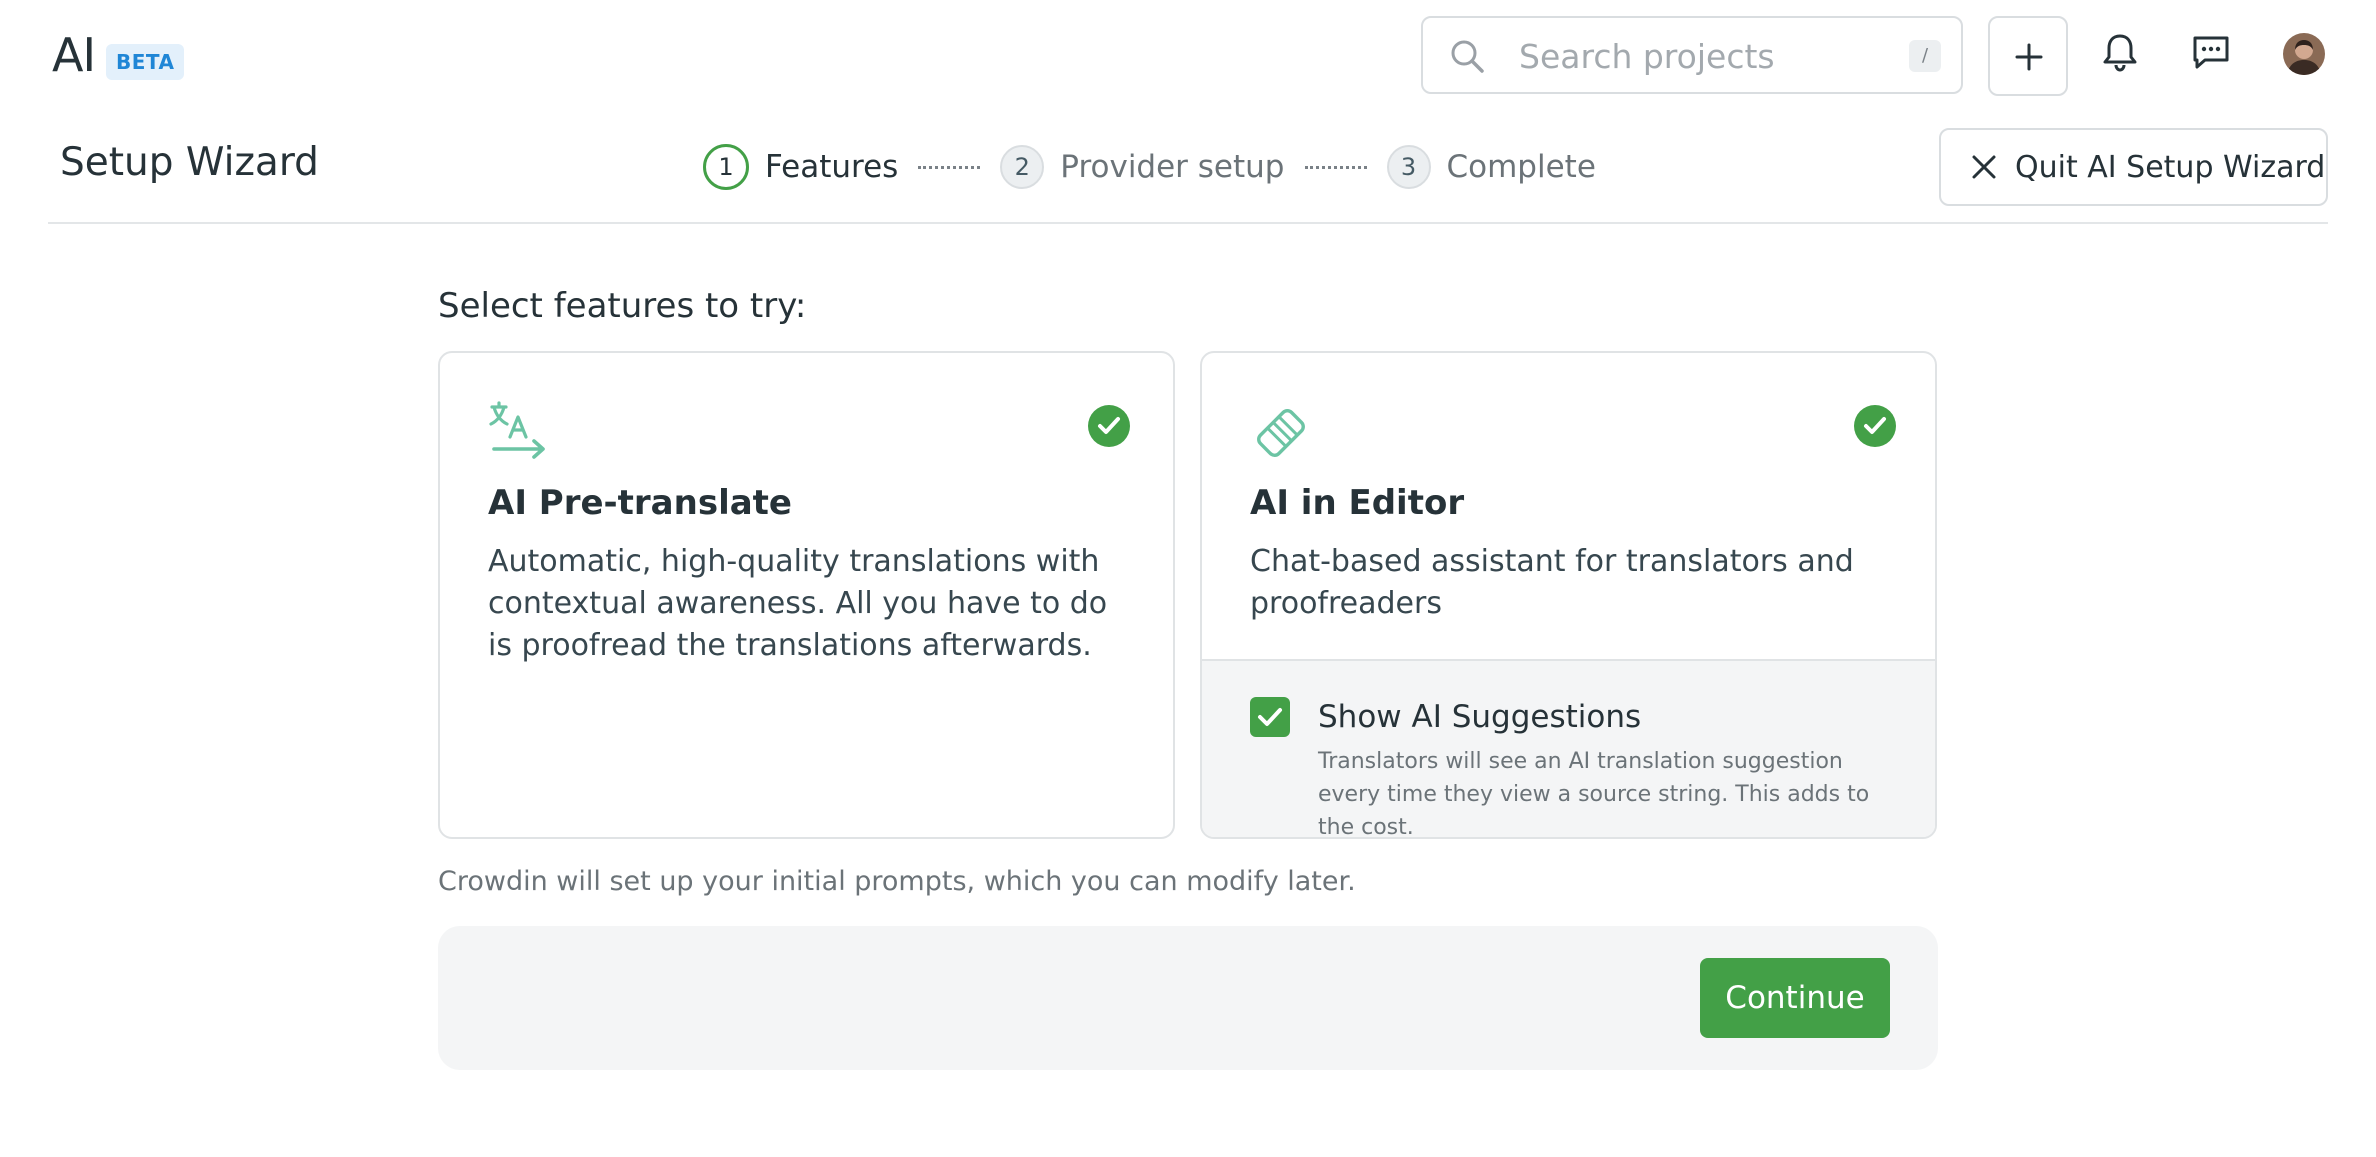 The height and width of the screenshot is (1157, 2376). Describe the element at coordinates (2120, 52) in the screenshot. I see `bell-icon` at that location.